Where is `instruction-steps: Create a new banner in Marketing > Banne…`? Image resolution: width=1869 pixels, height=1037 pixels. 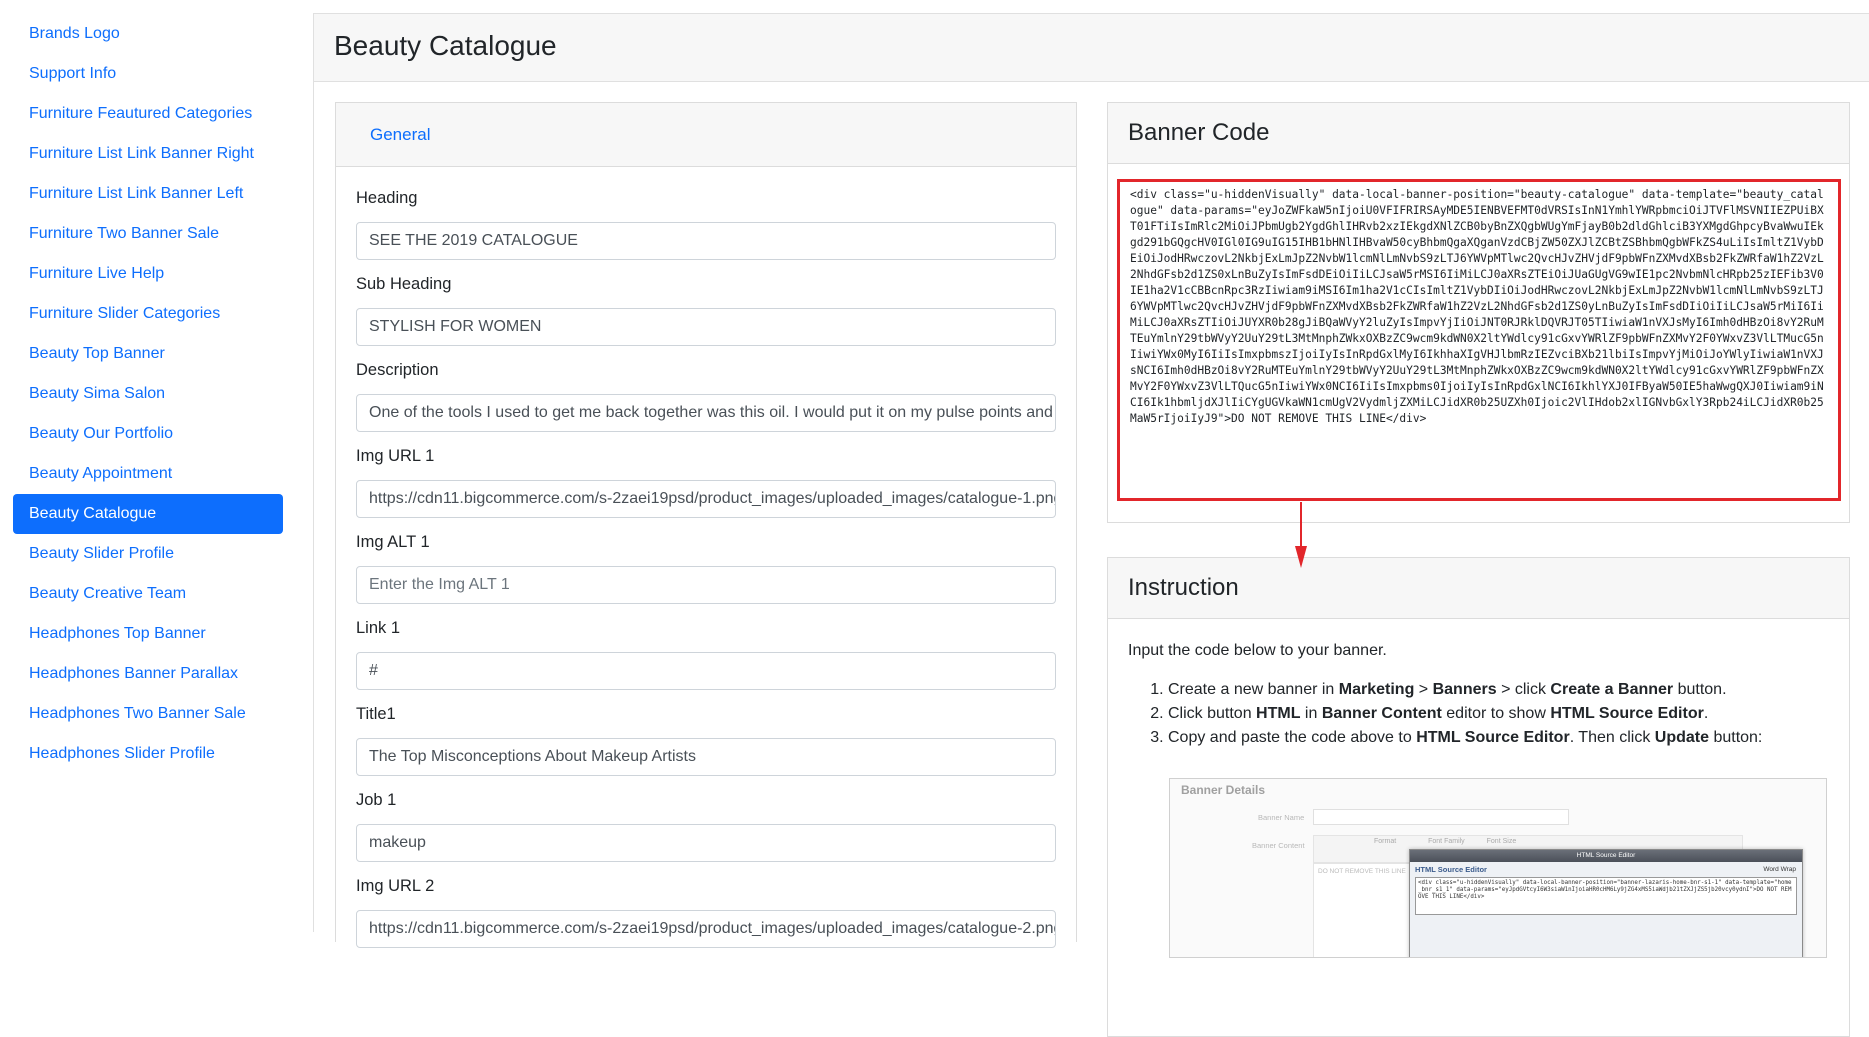 instruction-steps: Create a new banner in Marketing > Banne… is located at coordinates (1498, 714).